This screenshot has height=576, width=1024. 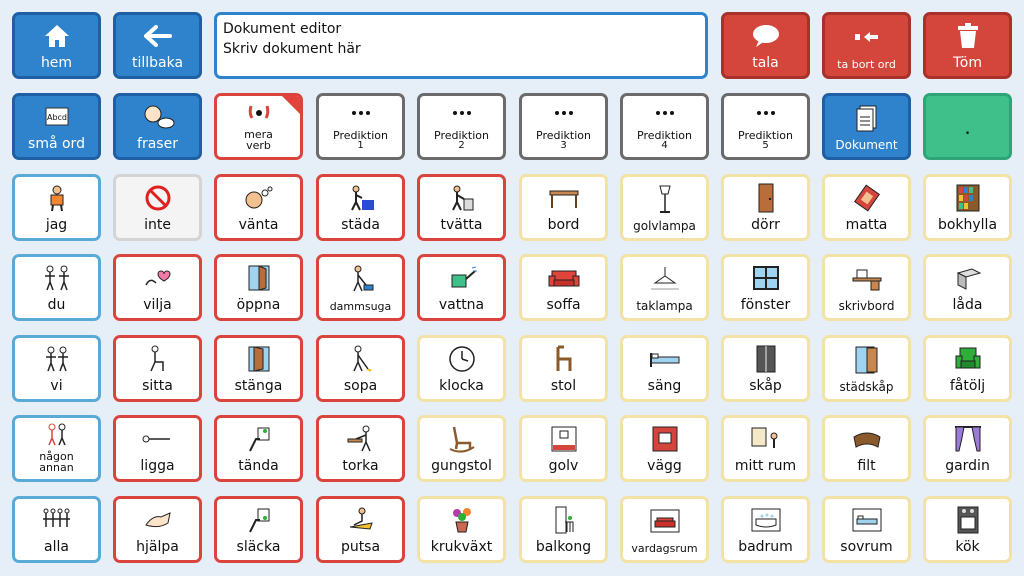 What do you see at coordinates (765, 368) in the screenshot?
I see `word-skap: skåp` at bounding box center [765, 368].